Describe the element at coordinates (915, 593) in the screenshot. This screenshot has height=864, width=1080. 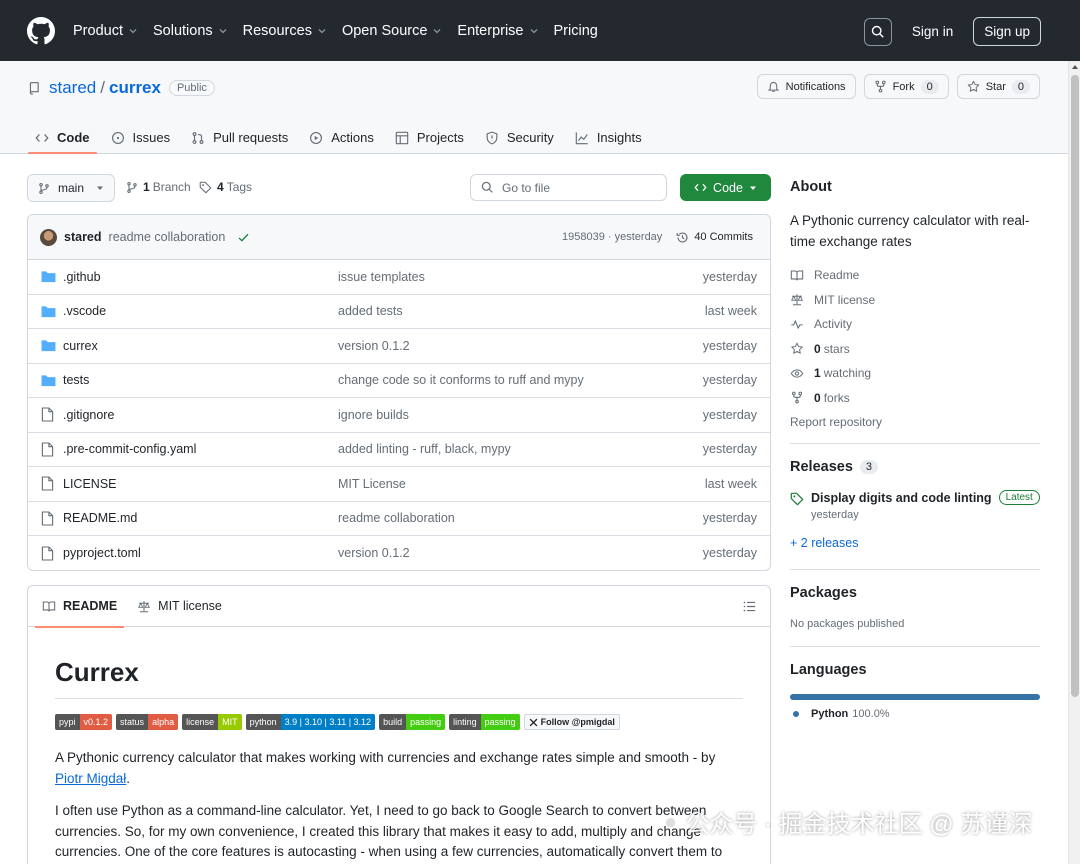
I see `packages-heading: Packages` at that location.